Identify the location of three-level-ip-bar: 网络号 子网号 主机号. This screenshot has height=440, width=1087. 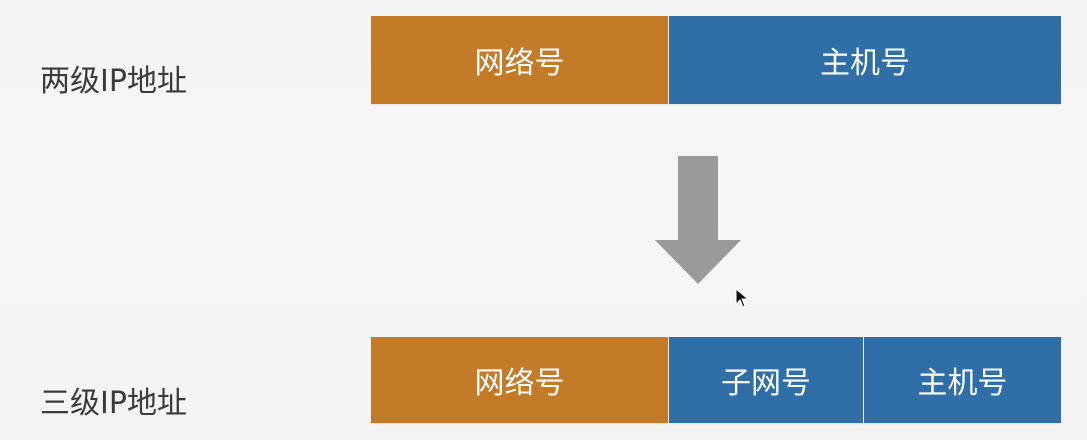
(716, 380).